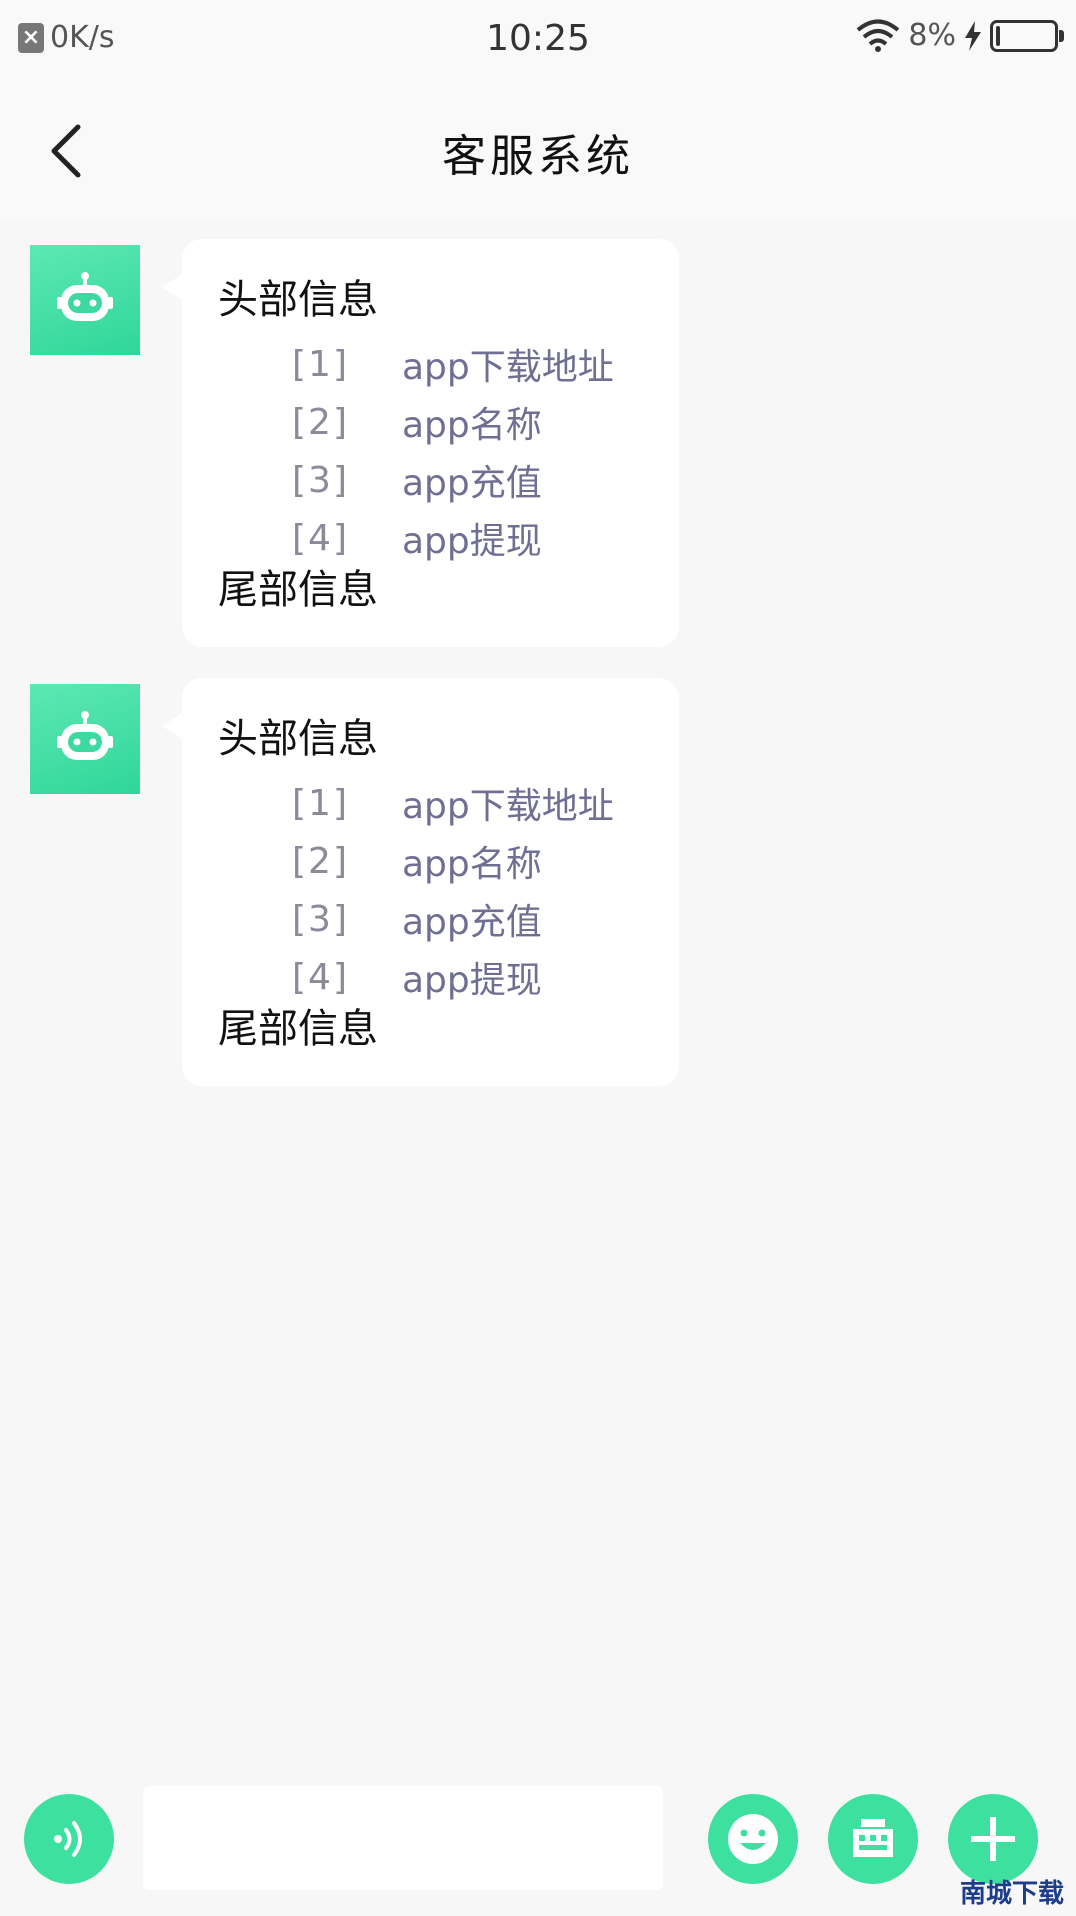 This screenshot has width=1076, height=1916. Describe the element at coordinates (960, 35) in the screenshot. I see `status-right: 8%` at that location.